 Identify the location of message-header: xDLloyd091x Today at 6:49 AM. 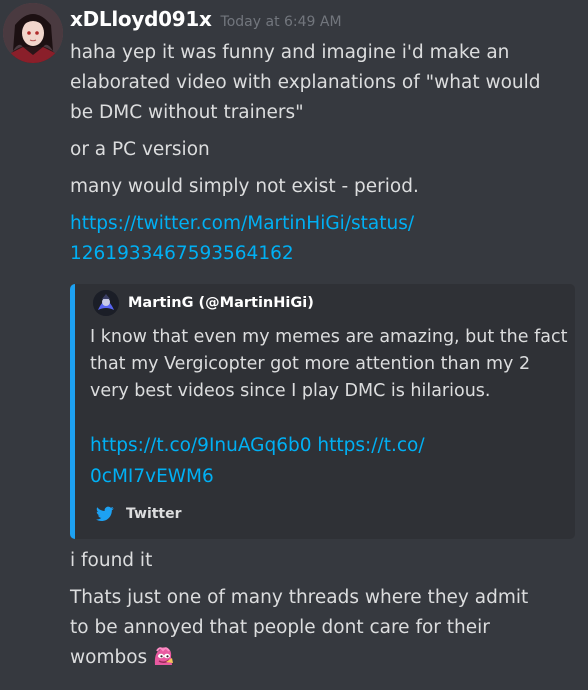
(206, 22).